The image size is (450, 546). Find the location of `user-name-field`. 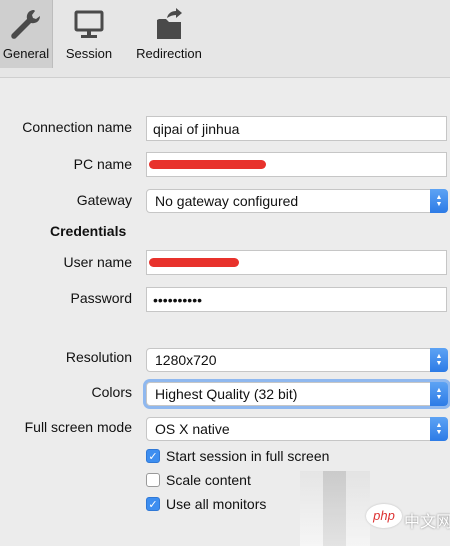

user-name-field is located at coordinates (296, 262).